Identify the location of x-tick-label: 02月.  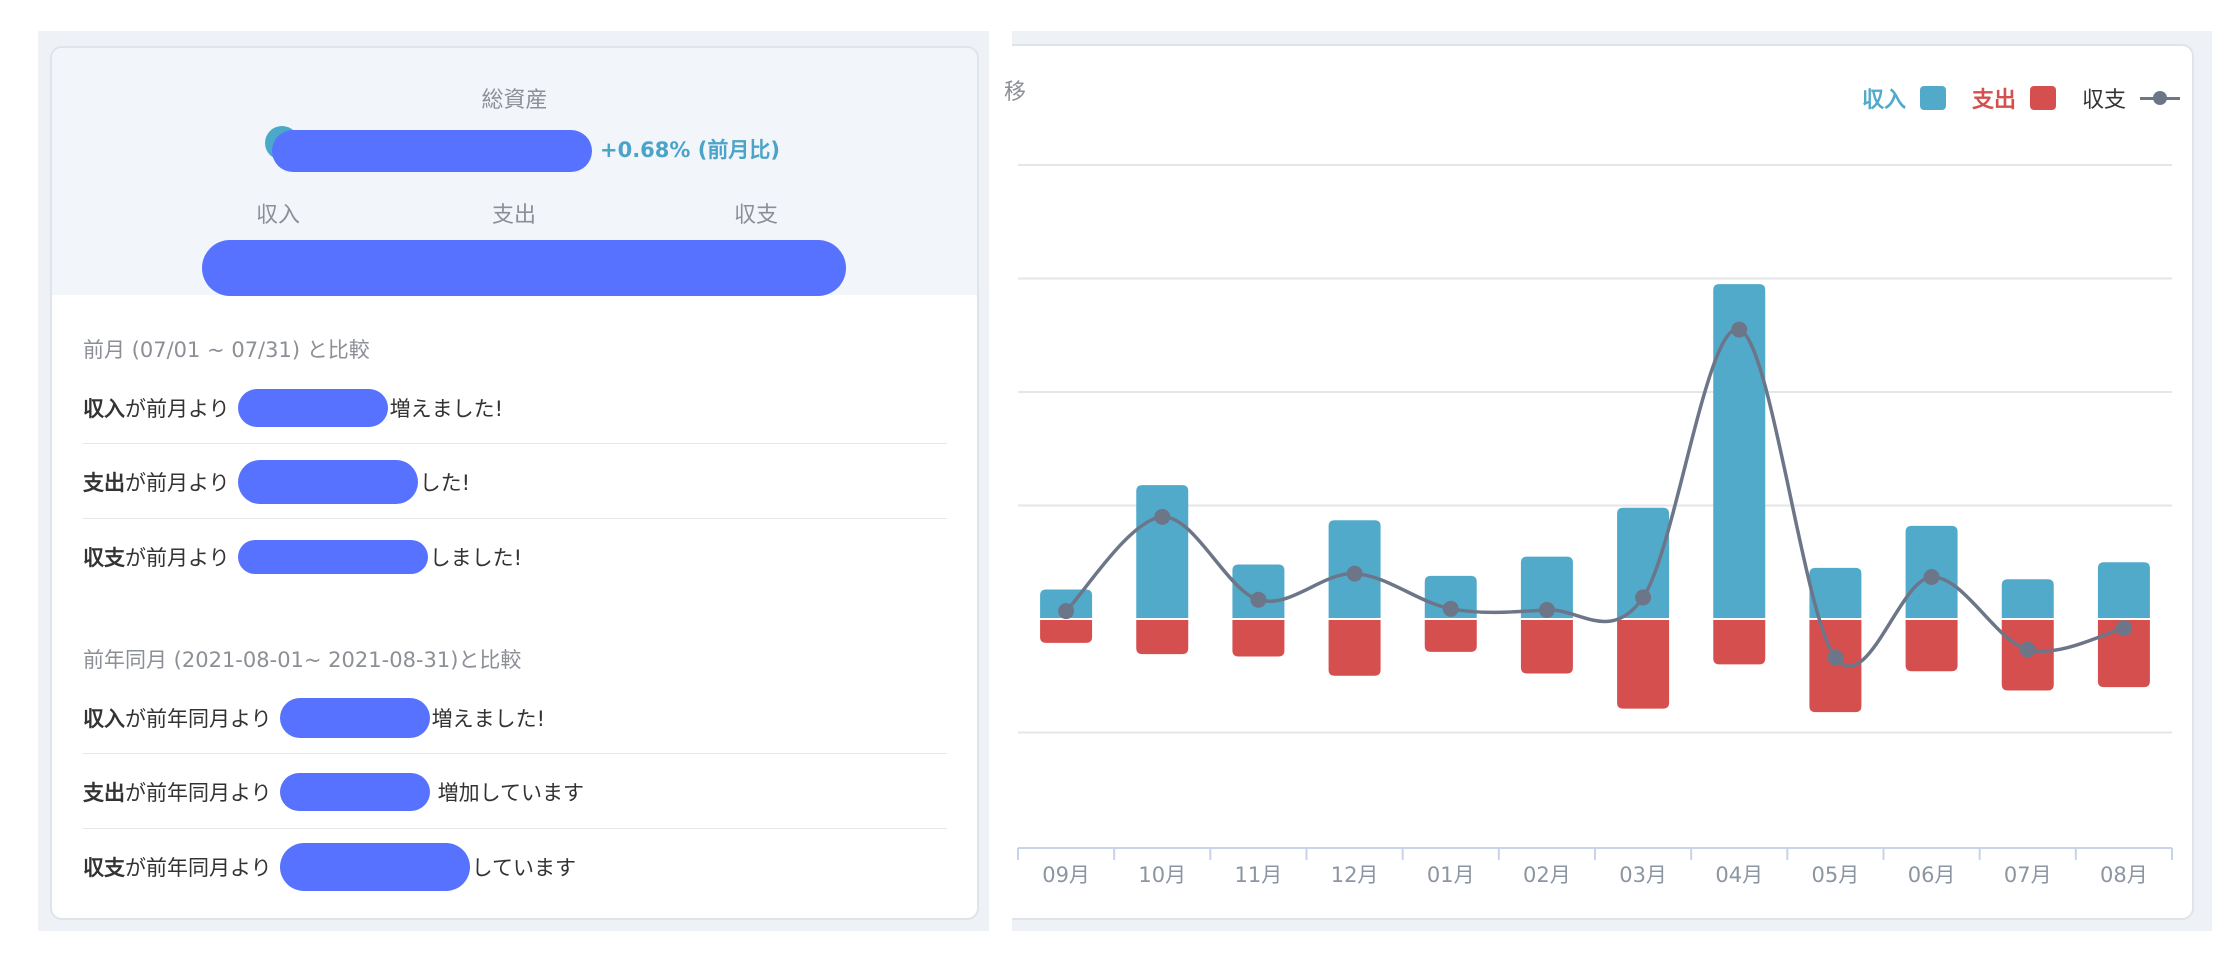
(1547, 875).